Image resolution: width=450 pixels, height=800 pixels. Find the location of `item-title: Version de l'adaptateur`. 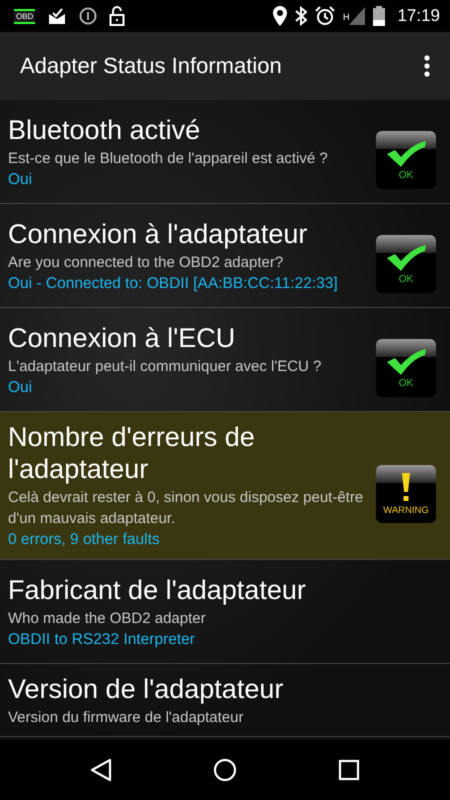

item-title: Version de l'adaptateur is located at coordinates (146, 689).